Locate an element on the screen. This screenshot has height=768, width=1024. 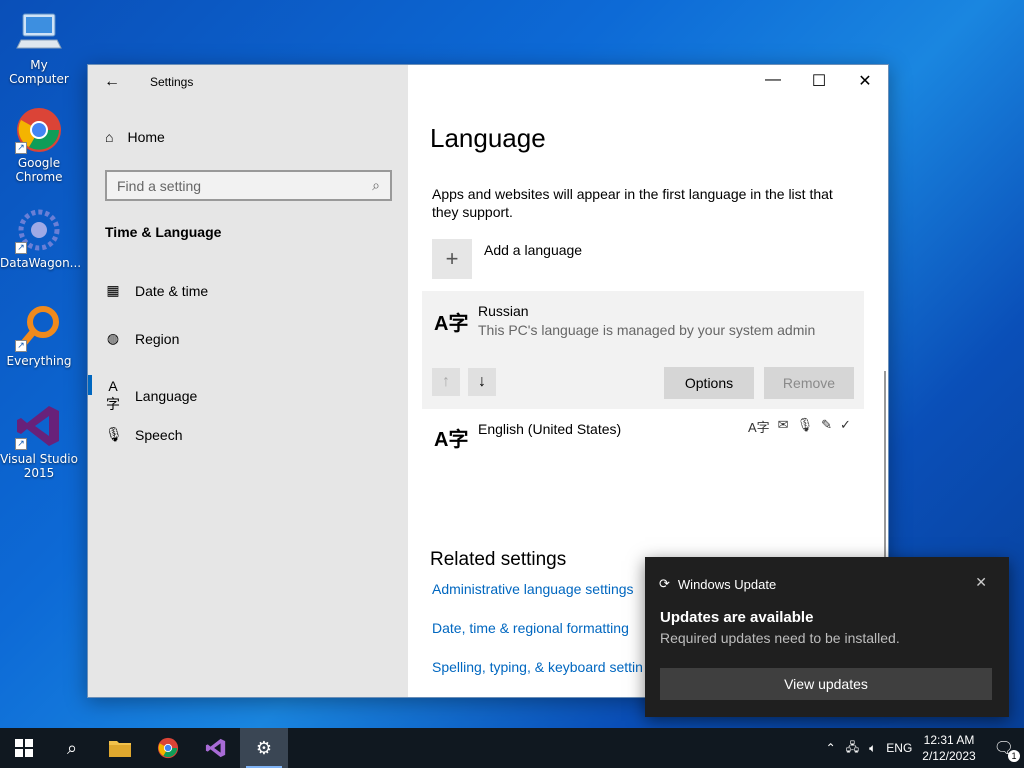
notification-center-icon: 🗨︎ 1 is located at coordinates (1003, 750).